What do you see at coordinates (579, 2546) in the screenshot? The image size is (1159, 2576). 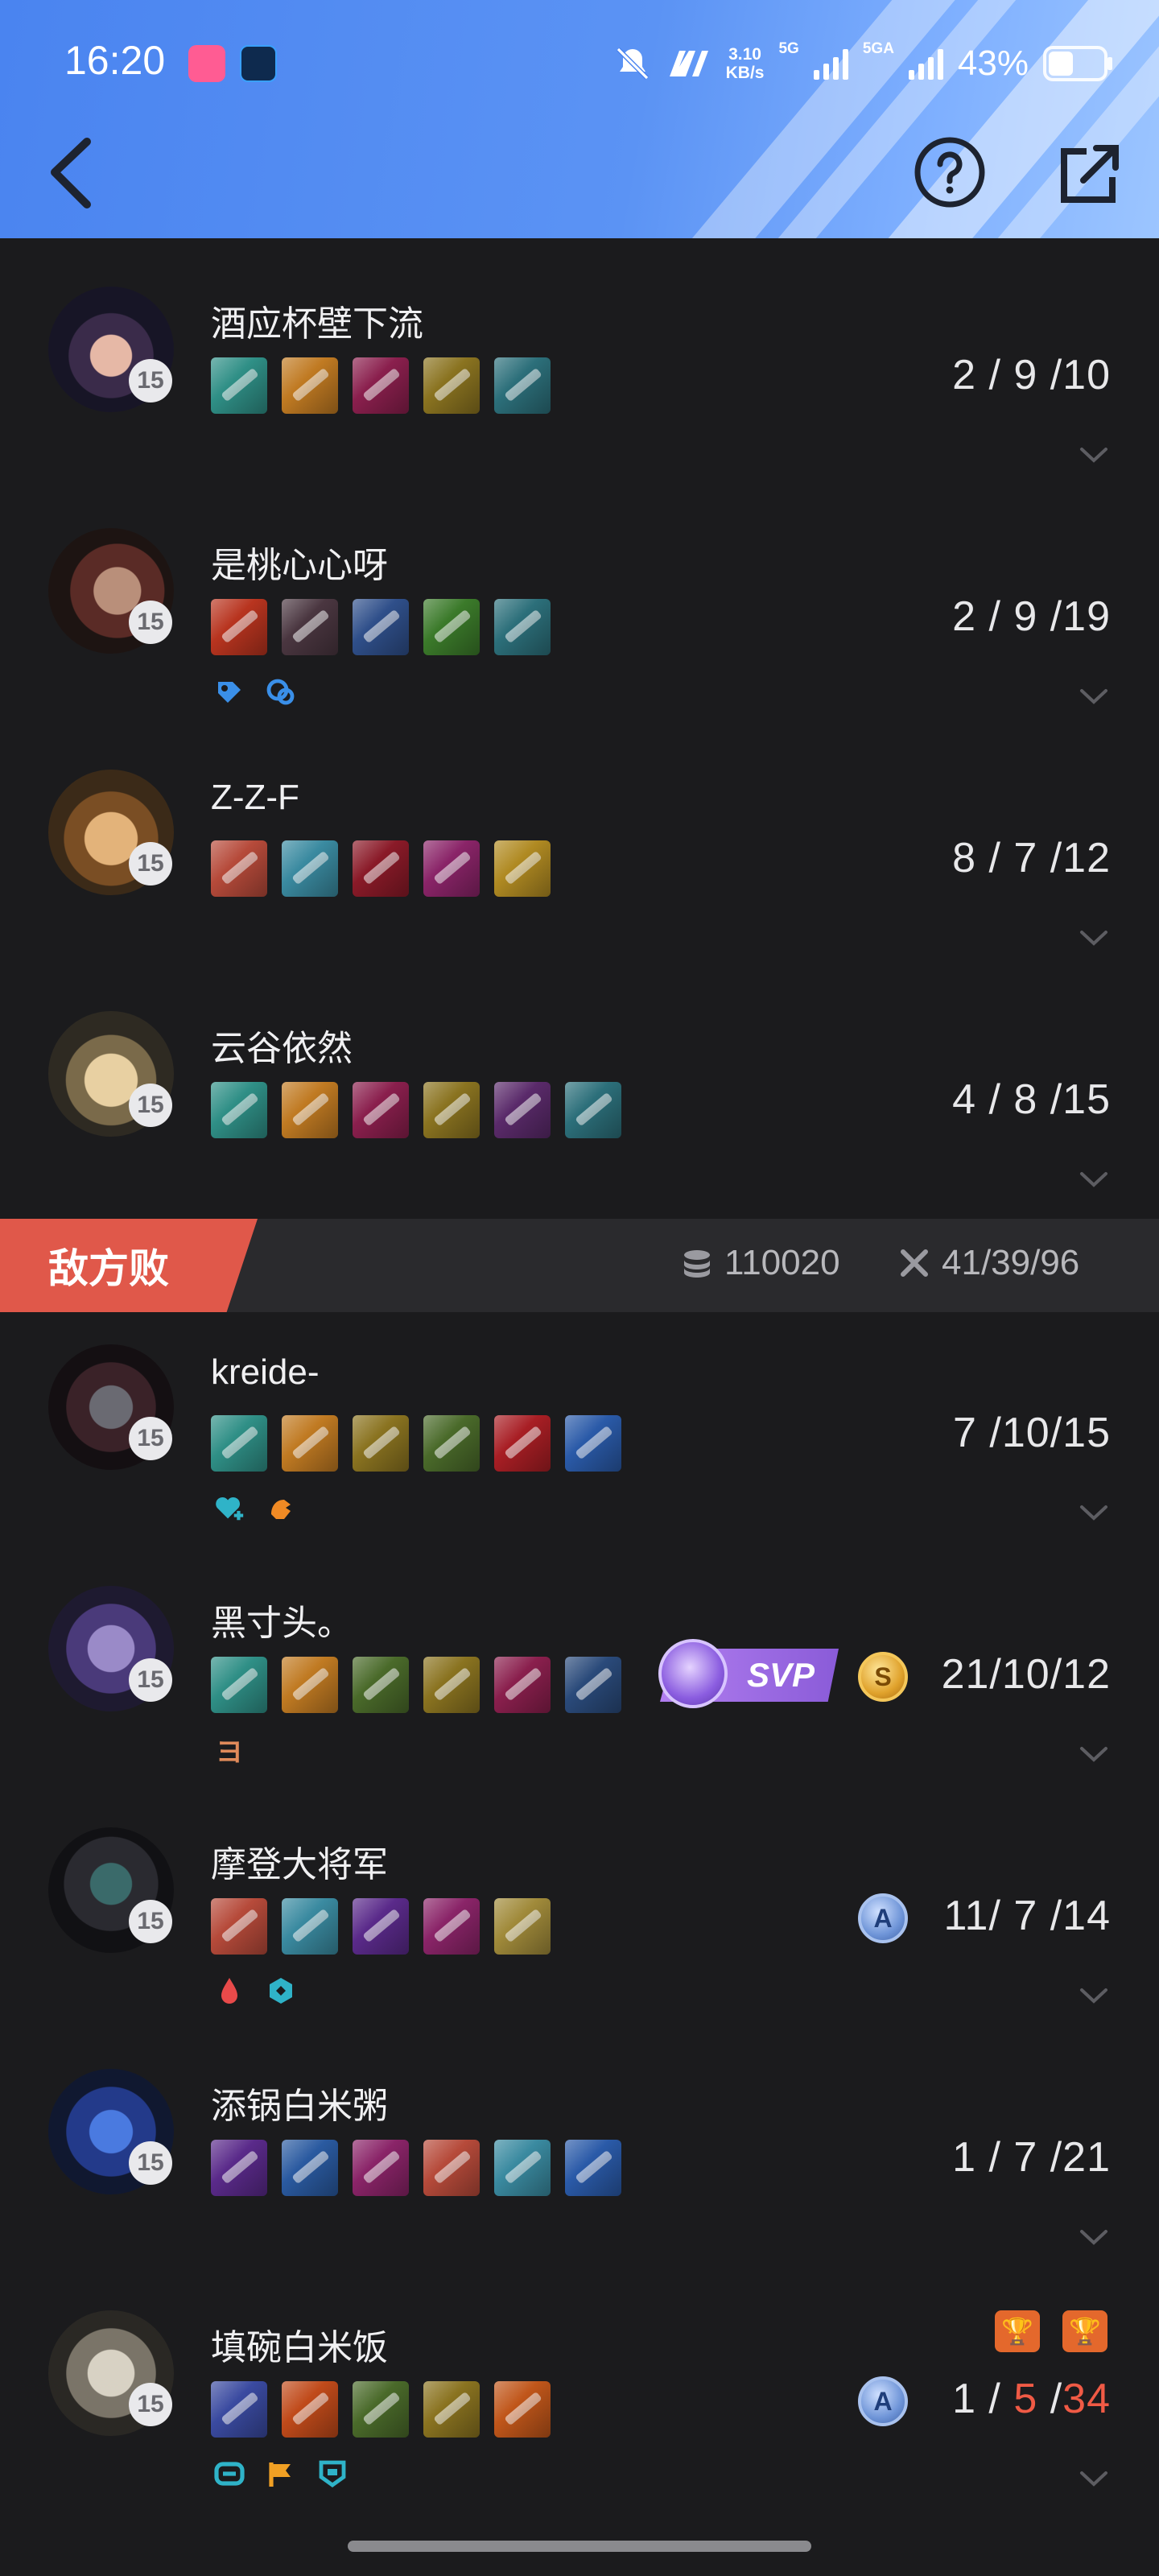 I see `home-indicator` at bounding box center [579, 2546].